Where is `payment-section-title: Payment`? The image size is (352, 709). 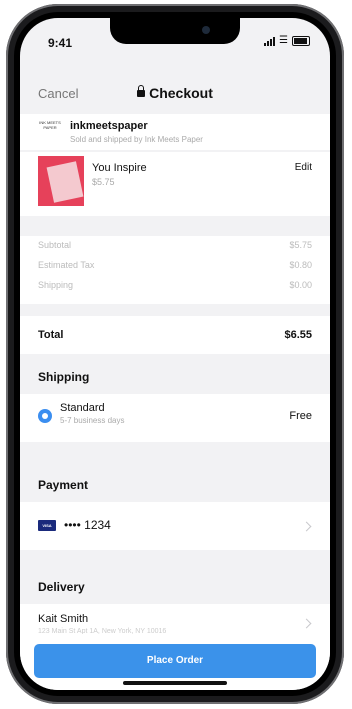
payment-section-title: Payment is located at coordinates (63, 485).